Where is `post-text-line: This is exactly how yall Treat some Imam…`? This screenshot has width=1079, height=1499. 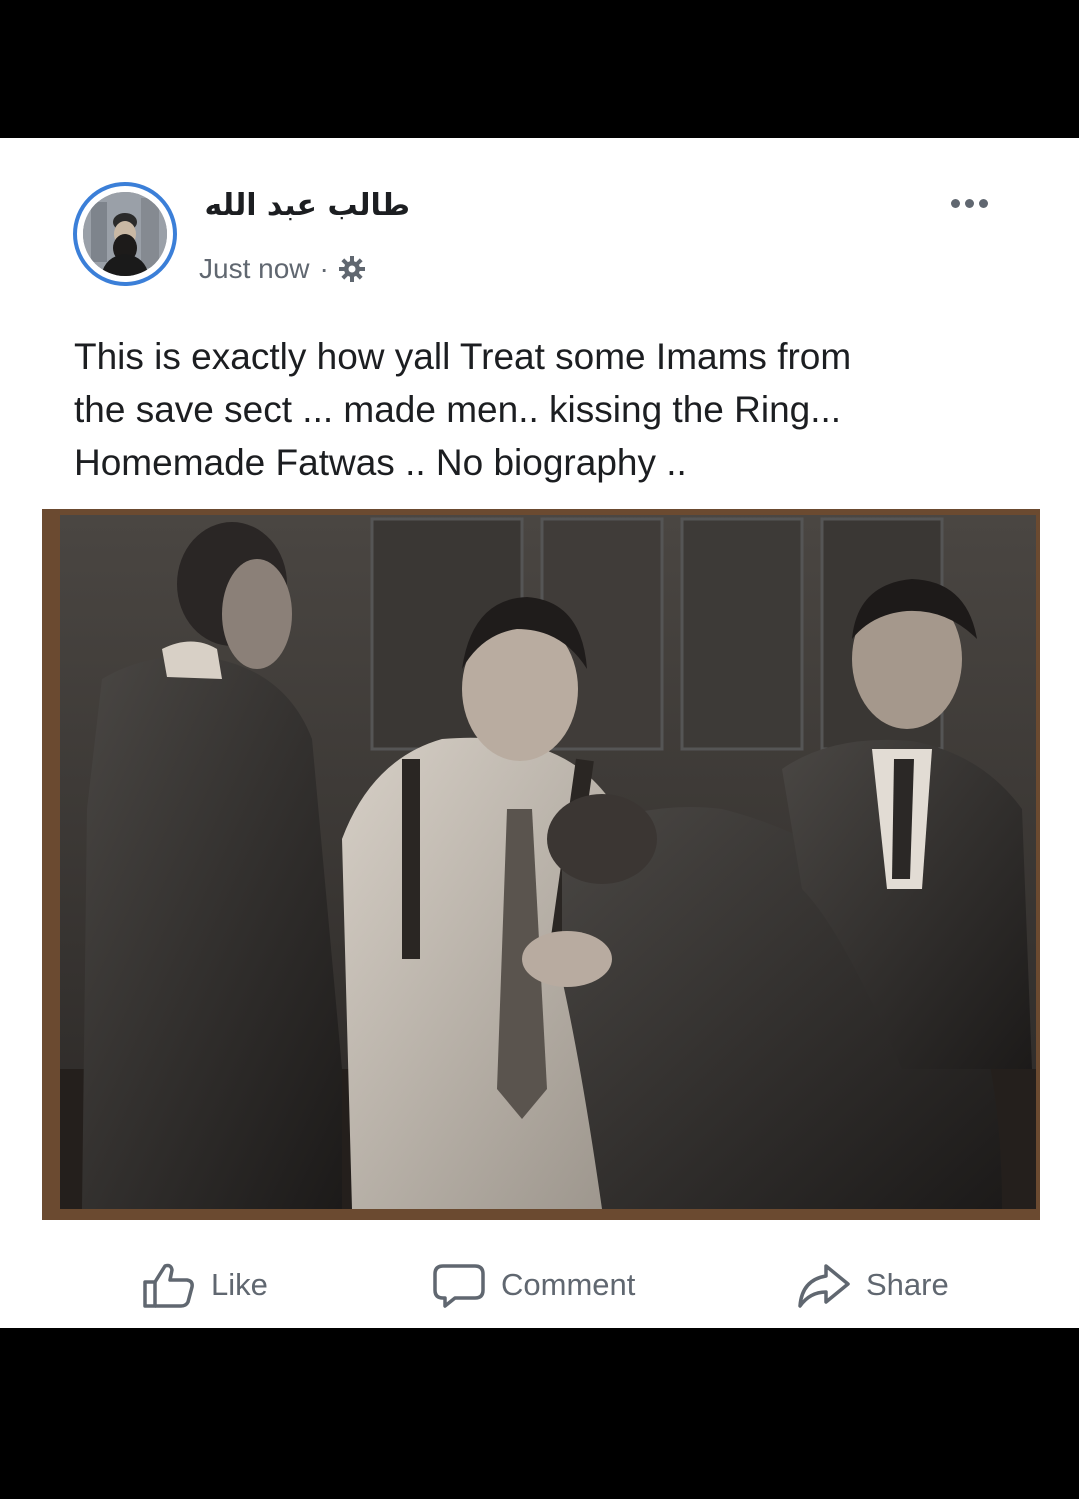 post-text-line: This is exactly how yall Treat some Imam… is located at coordinates (463, 356).